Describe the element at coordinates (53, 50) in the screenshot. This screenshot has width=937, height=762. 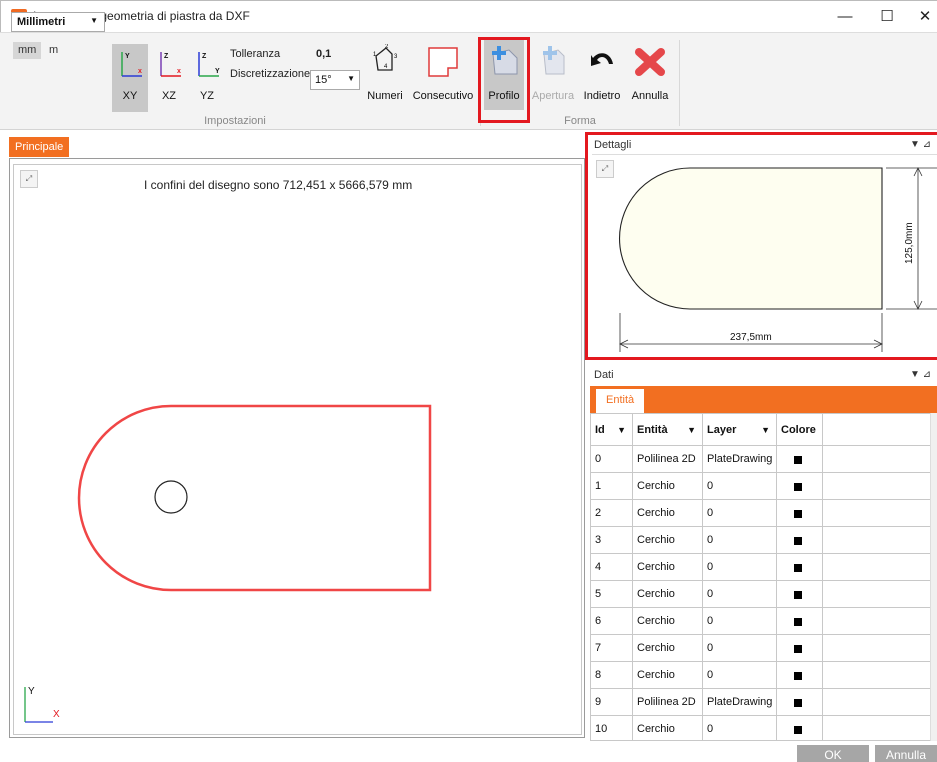
I see `unit-m-button: m` at that location.